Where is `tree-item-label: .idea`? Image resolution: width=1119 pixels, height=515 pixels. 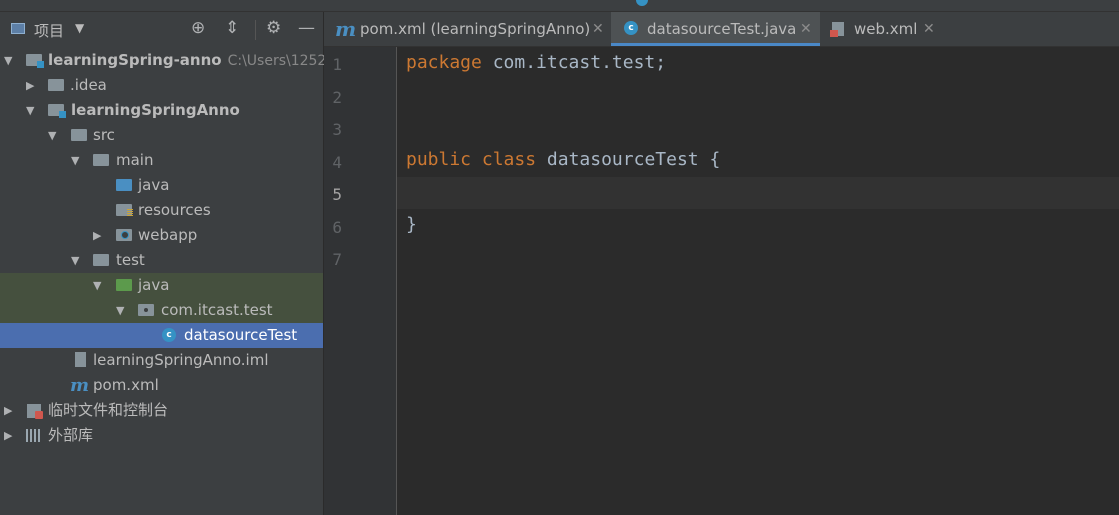 tree-item-label: .idea is located at coordinates (88, 85).